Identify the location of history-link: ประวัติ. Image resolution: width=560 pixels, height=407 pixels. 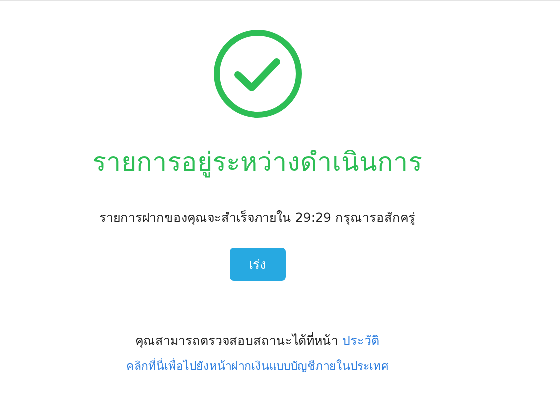
(361, 341).